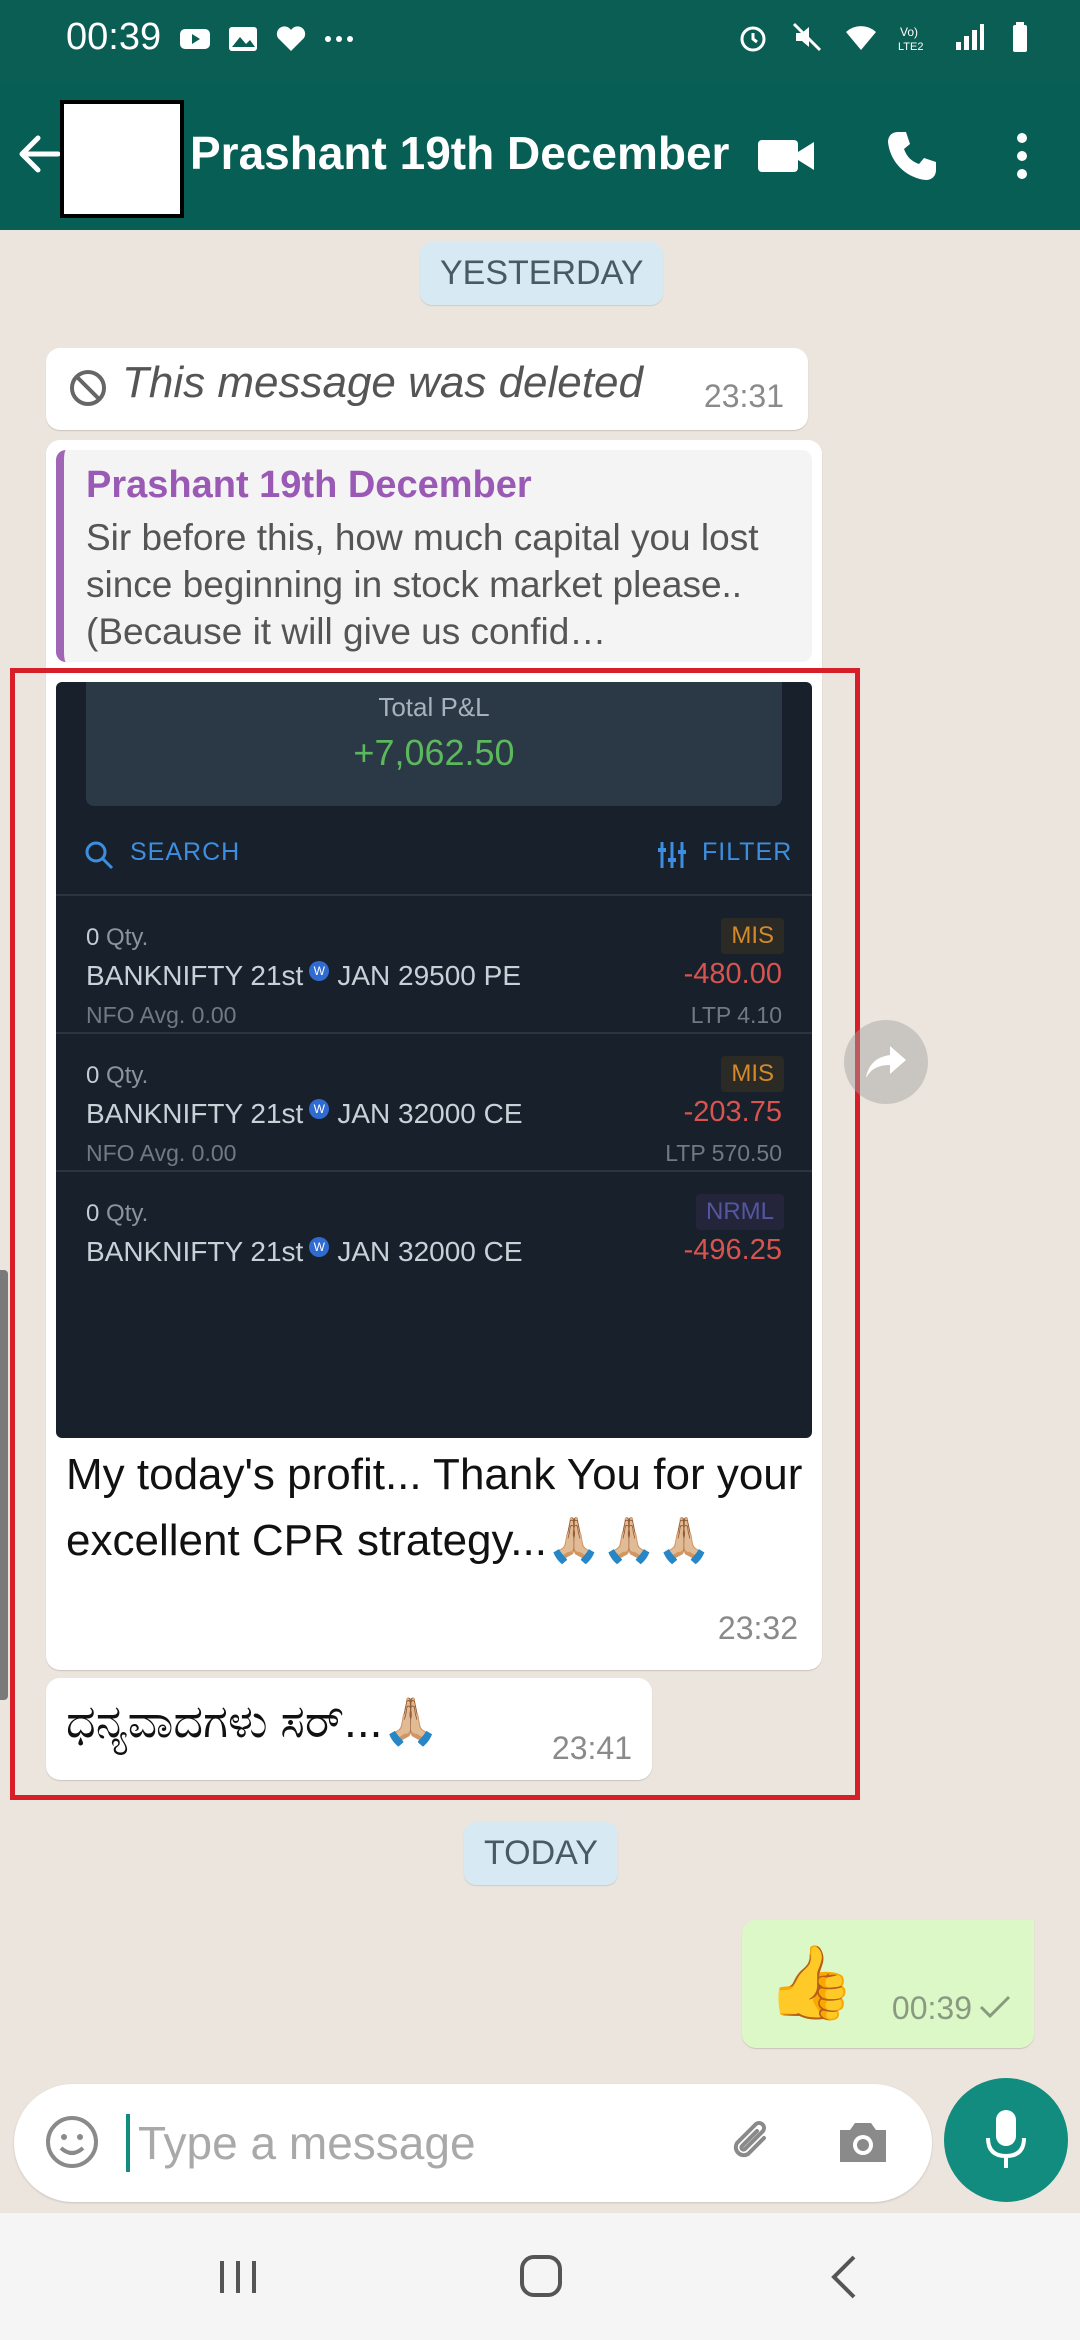 The image size is (1080, 2340). I want to click on trade-ltp: LTP 4.10, so click(736, 1015).